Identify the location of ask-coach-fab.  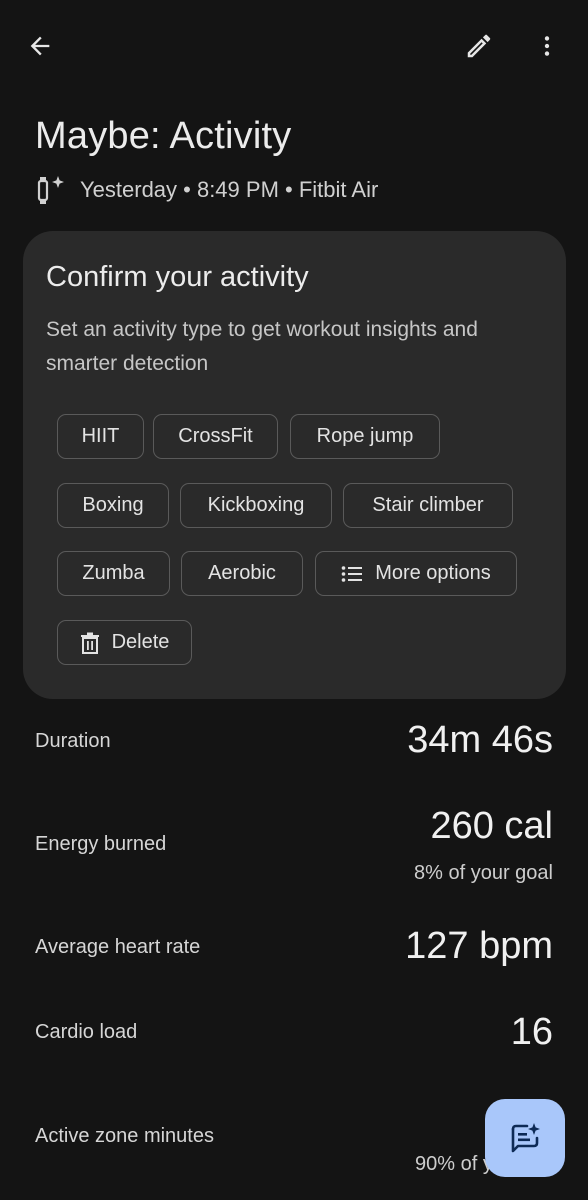
(525, 1138).